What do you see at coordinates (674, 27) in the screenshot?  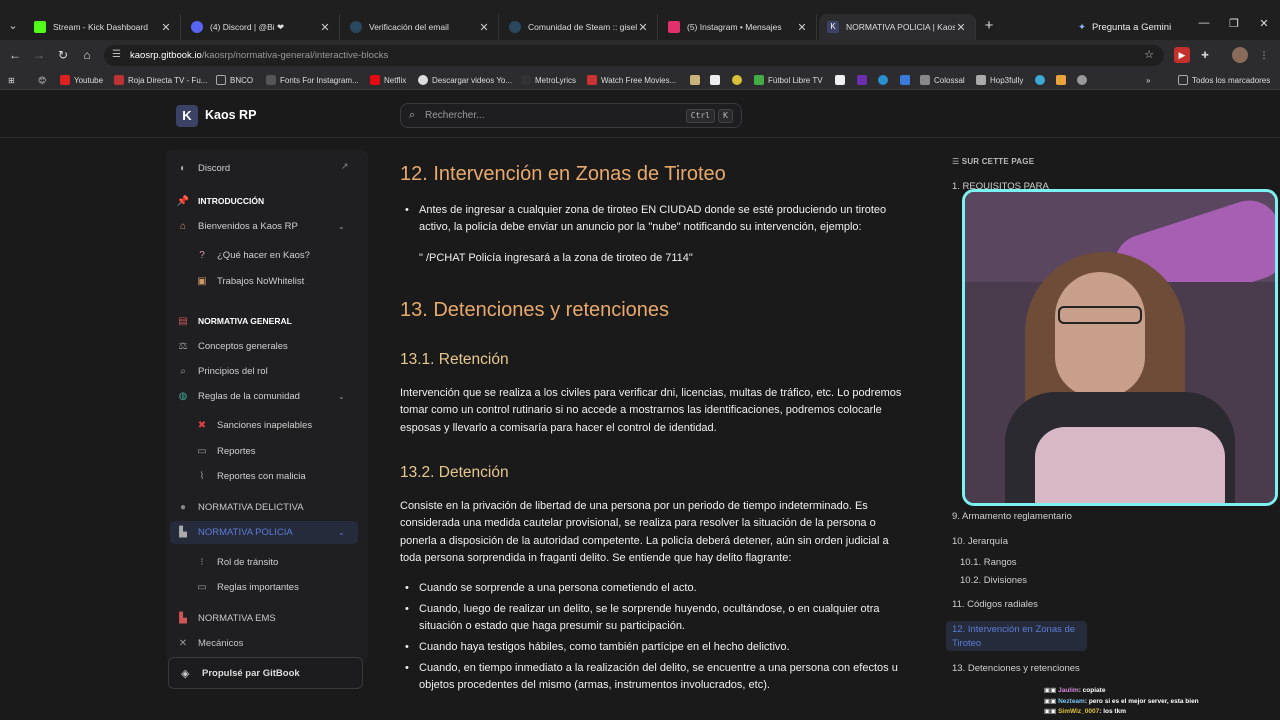 I see `instagram-icon` at bounding box center [674, 27].